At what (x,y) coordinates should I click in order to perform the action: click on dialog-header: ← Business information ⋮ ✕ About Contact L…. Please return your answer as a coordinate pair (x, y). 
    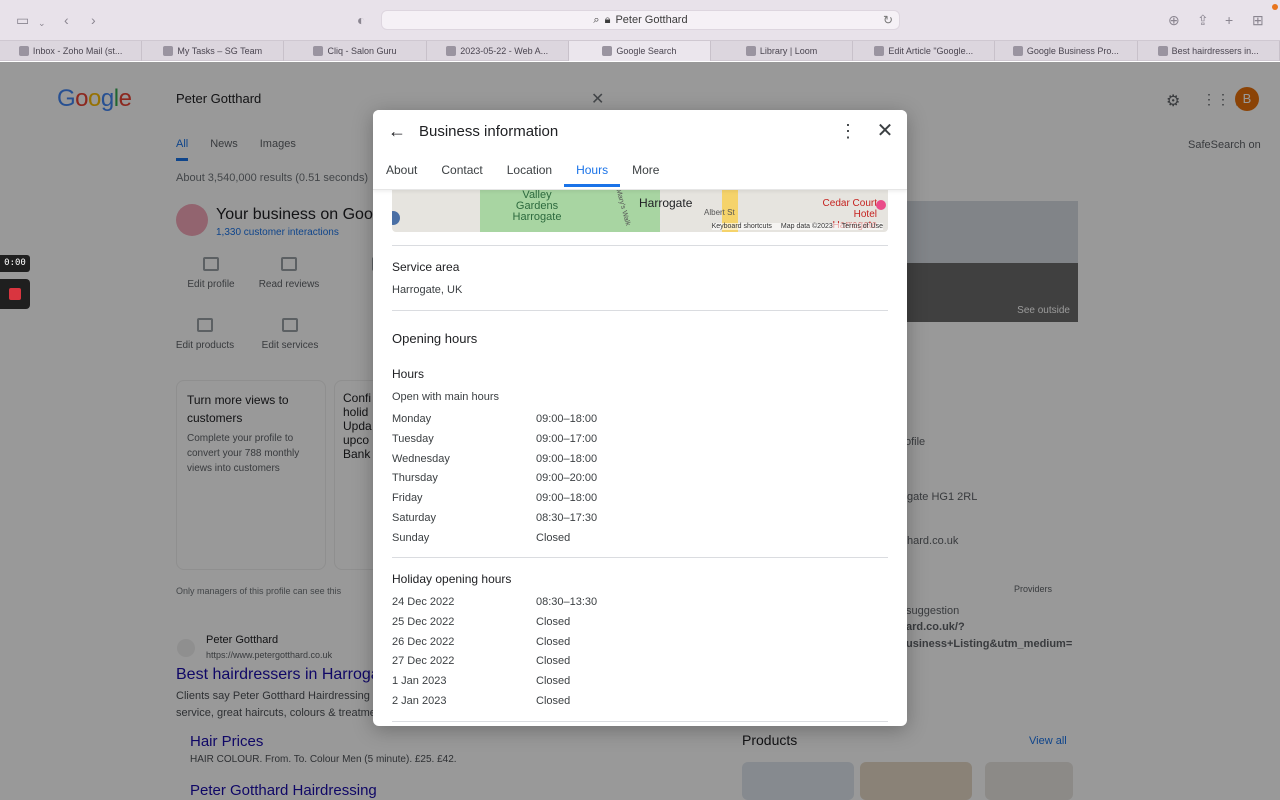
    Looking at the image, I should click on (640, 150).